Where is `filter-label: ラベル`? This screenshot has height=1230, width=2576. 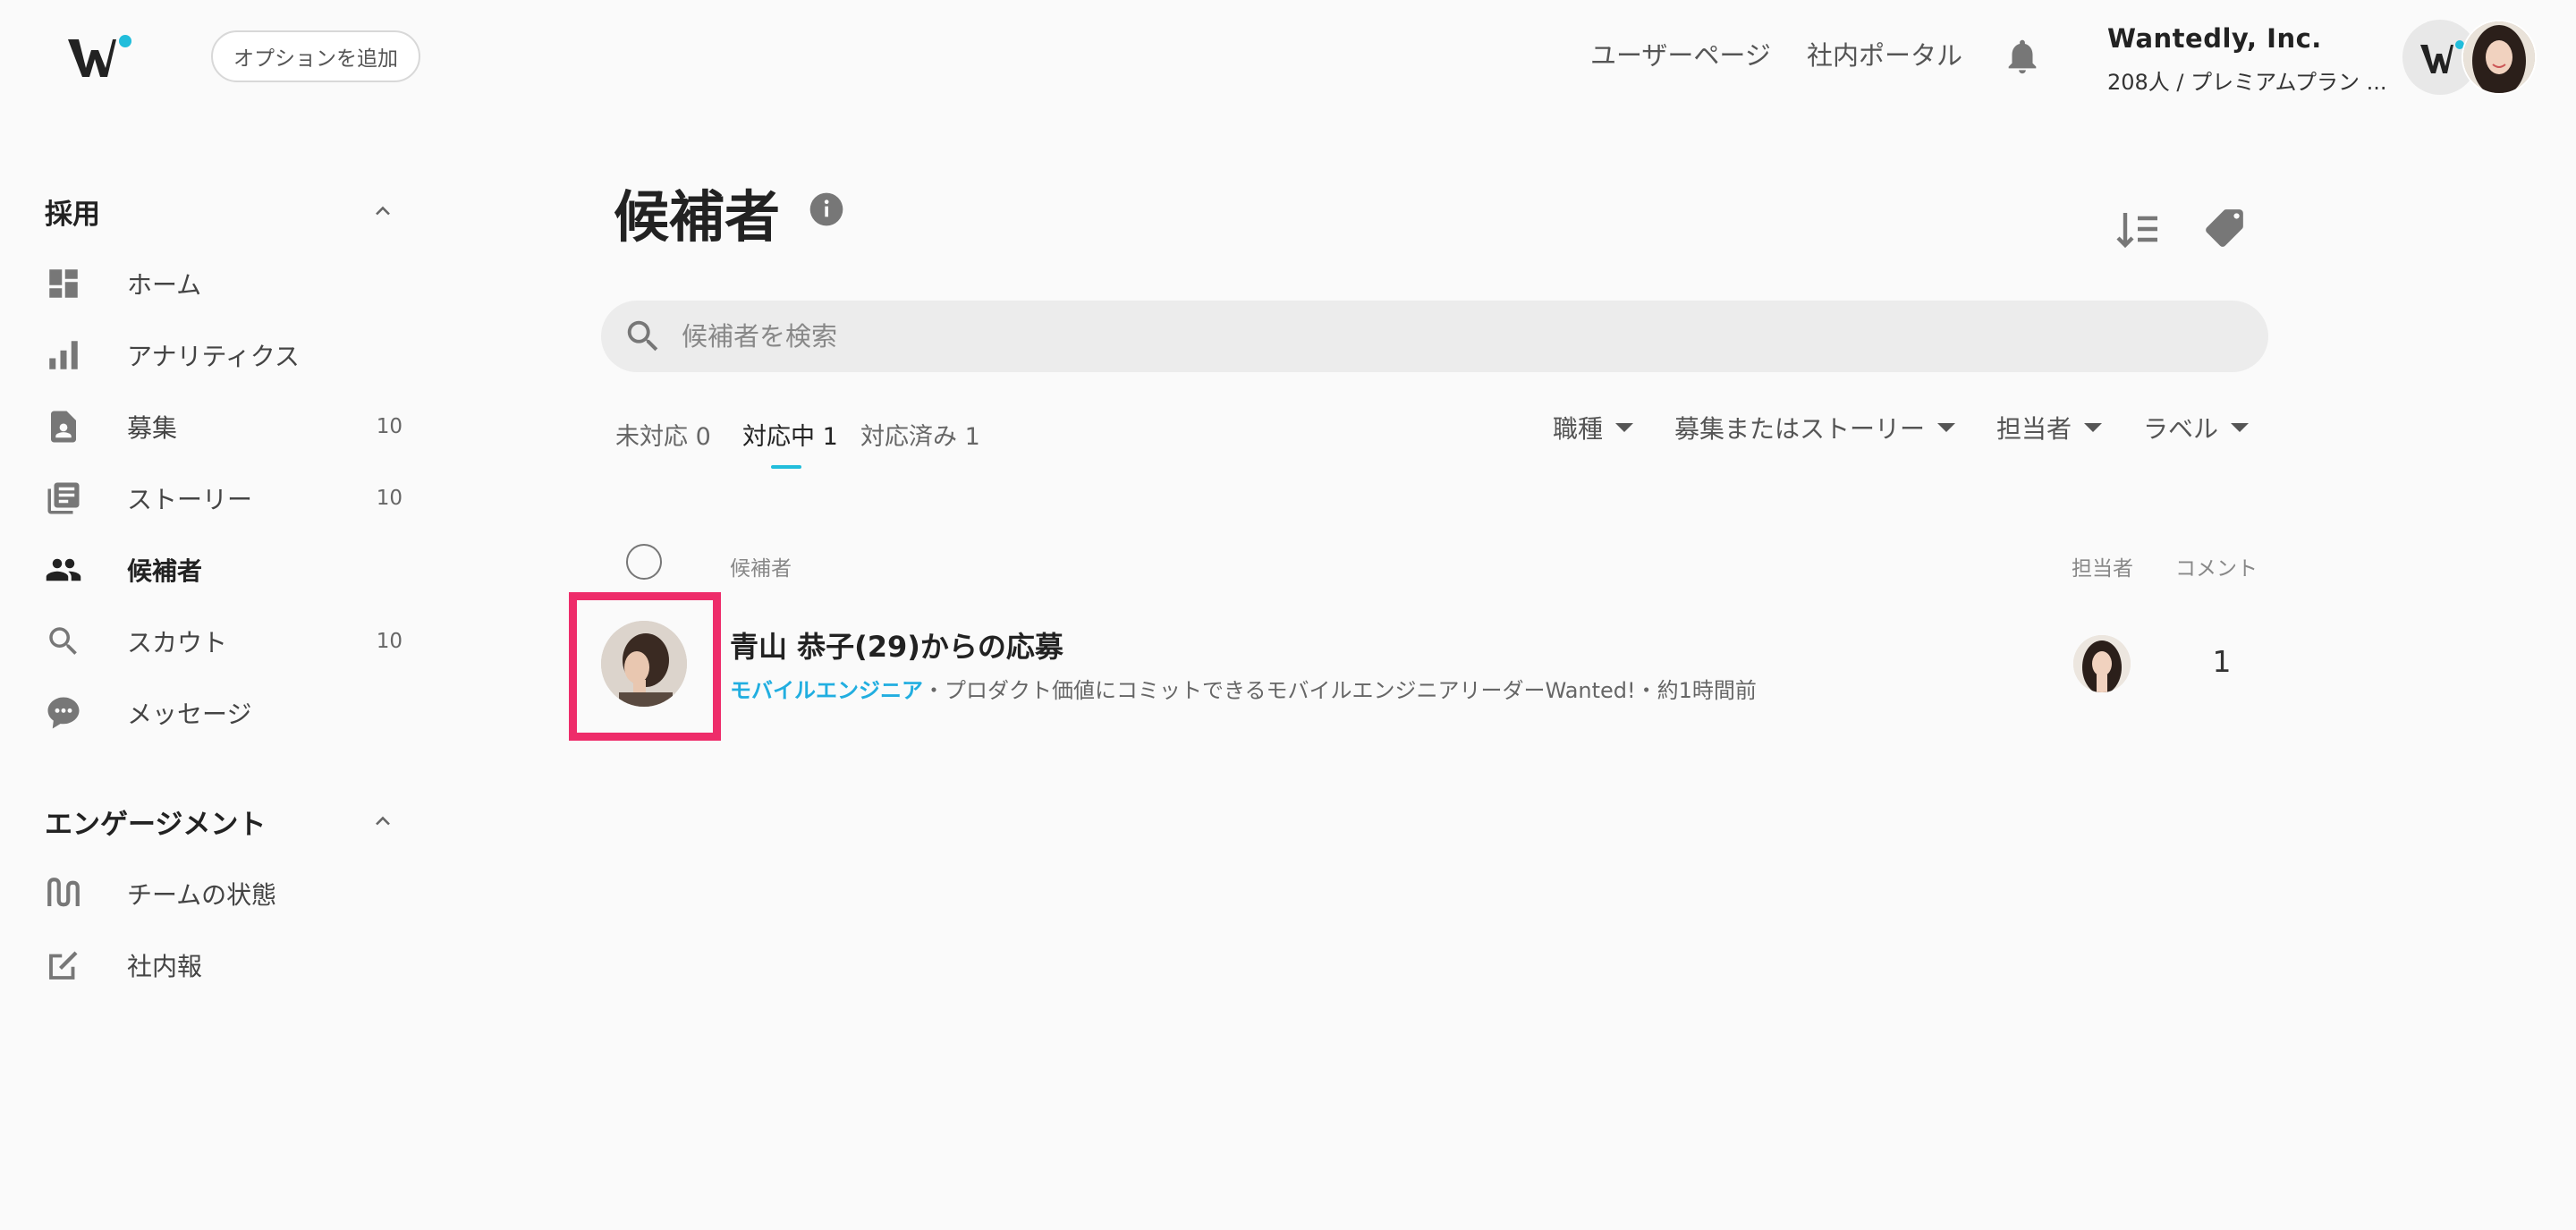 filter-label: ラベル is located at coordinates (2181, 429).